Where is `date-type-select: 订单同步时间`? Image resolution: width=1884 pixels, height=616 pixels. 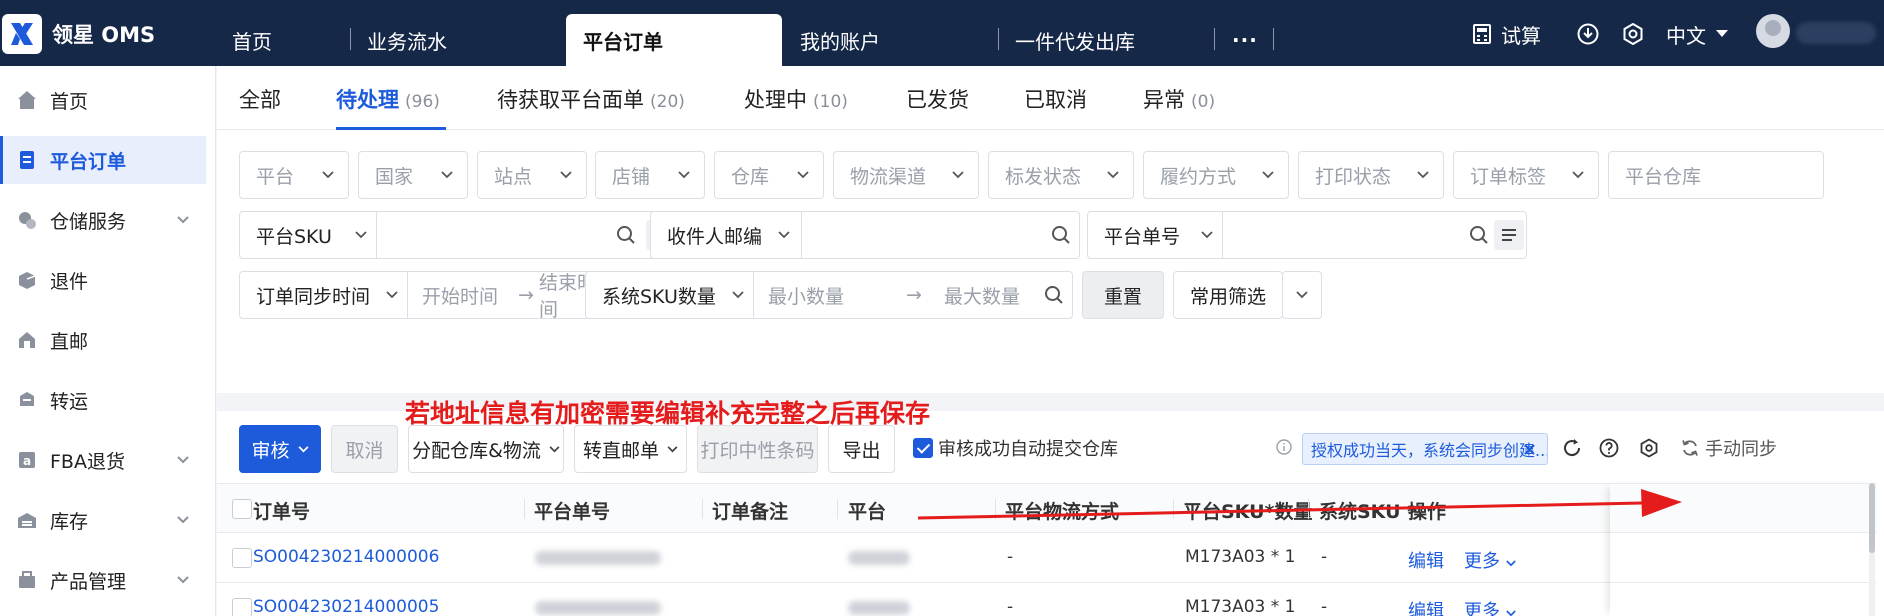
date-type-select: 订单同步时间 is located at coordinates (313, 295).